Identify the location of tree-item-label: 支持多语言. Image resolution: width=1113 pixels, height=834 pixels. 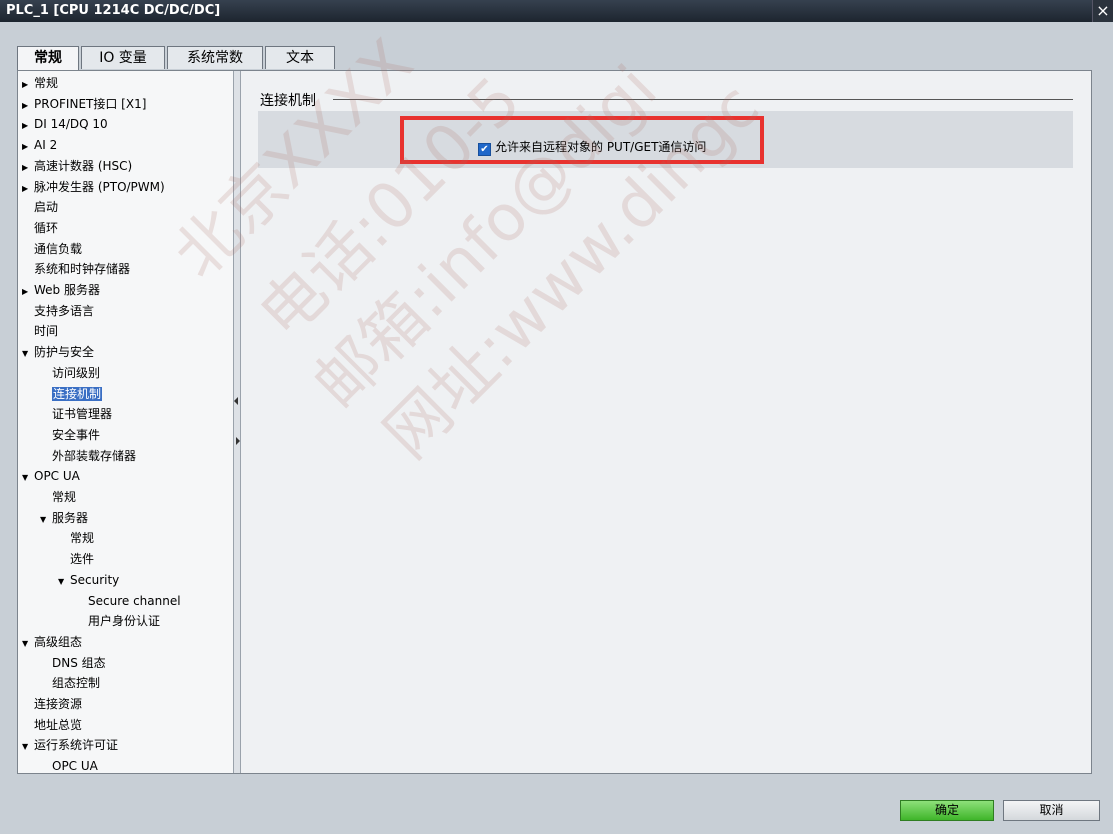
(64, 310).